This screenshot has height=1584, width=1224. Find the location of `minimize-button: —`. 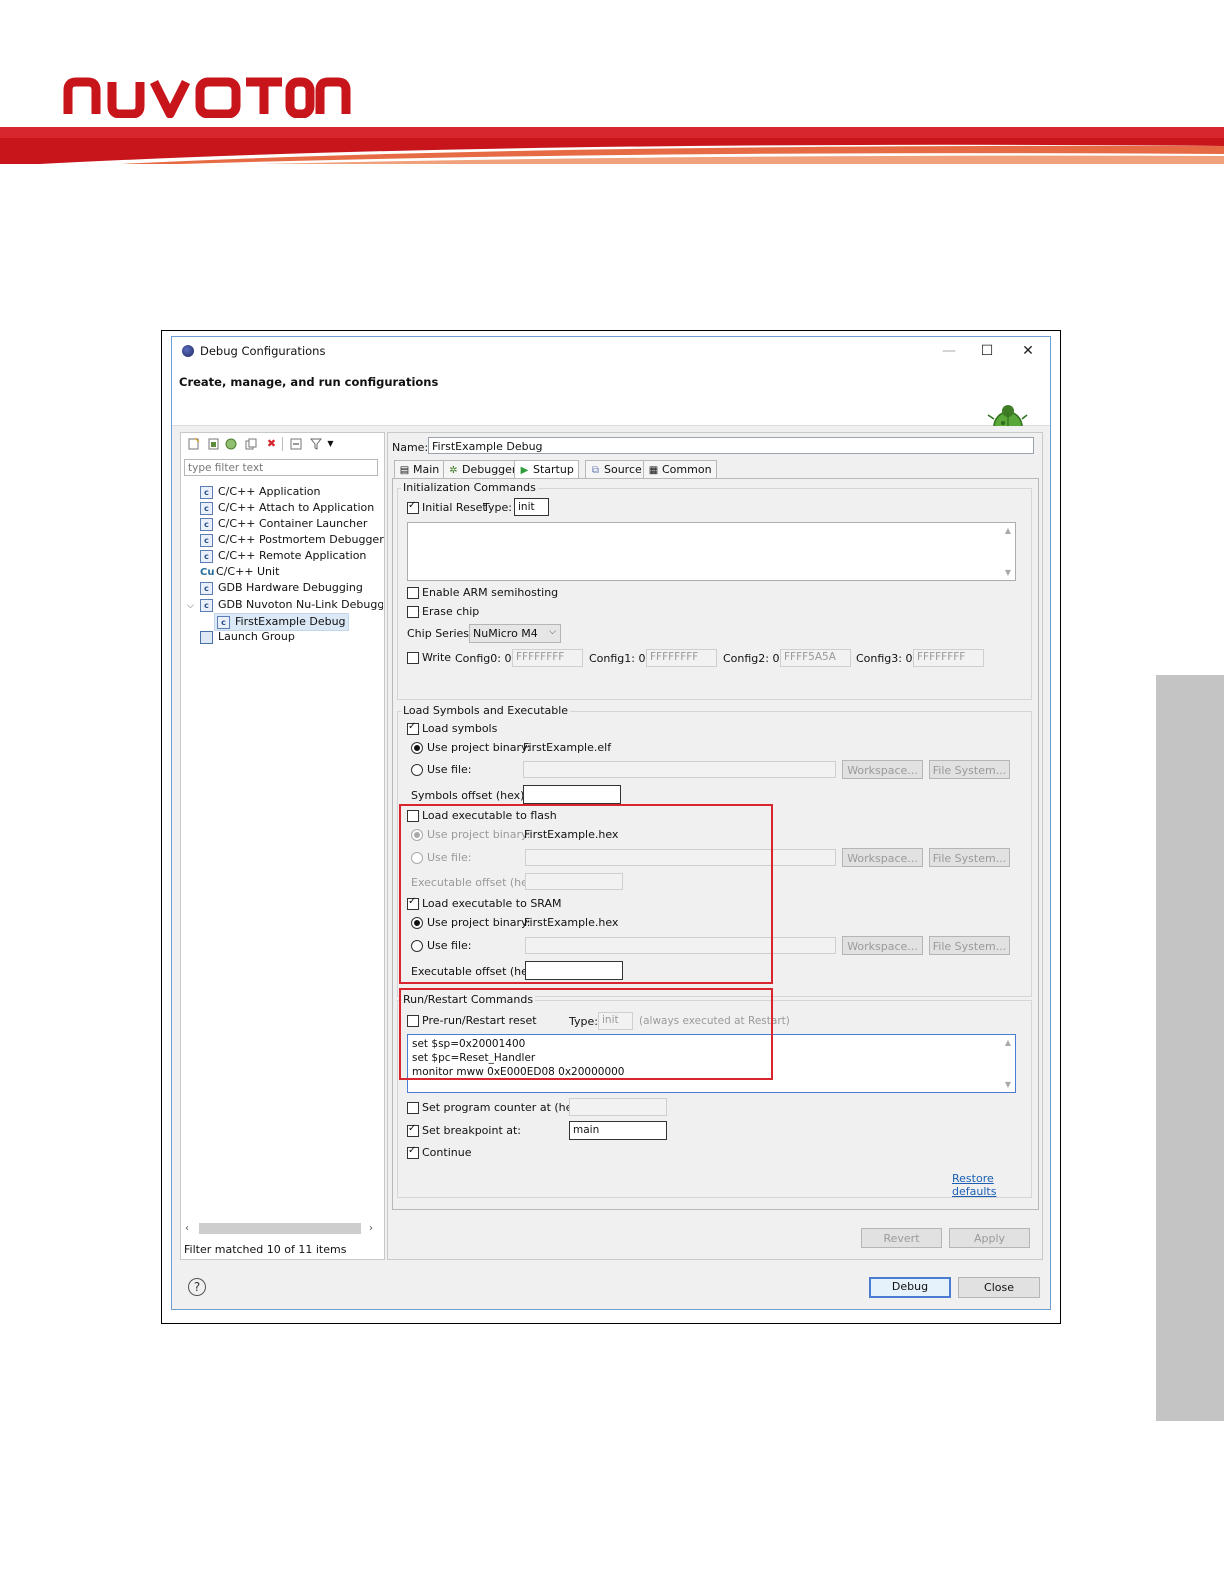

minimize-button: — is located at coordinates (949, 351).